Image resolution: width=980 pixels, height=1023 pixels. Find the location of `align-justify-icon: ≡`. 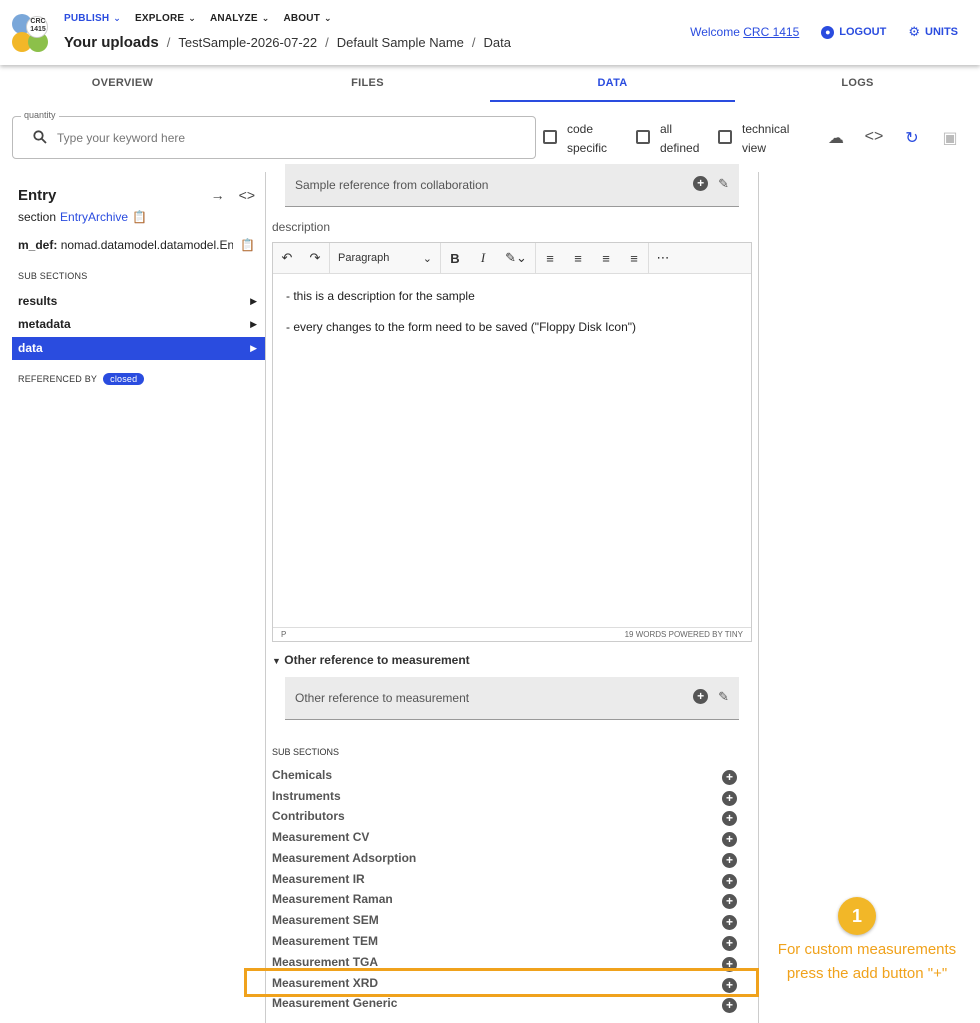

align-justify-icon: ≡ is located at coordinates (634, 258).